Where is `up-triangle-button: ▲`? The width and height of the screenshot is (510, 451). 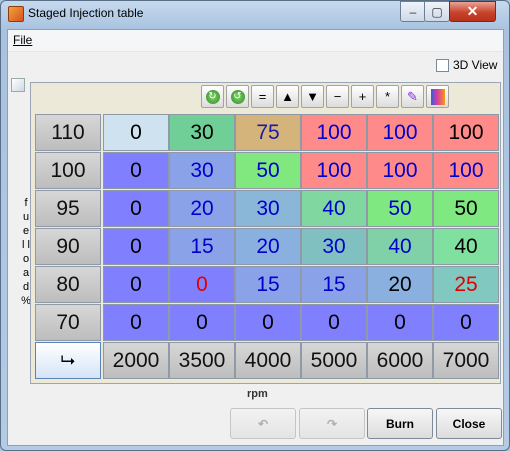 up-triangle-button: ▲ is located at coordinates (287, 96).